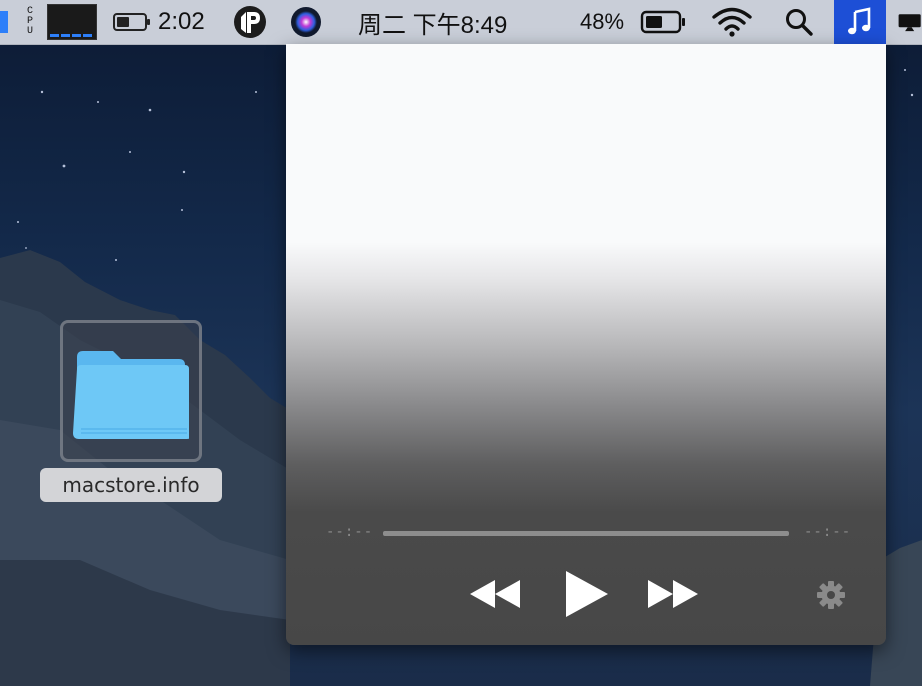 This screenshot has height=686, width=922. Describe the element at coordinates (602, 22) in the screenshot. I see `battery-percent: 48%` at that location.